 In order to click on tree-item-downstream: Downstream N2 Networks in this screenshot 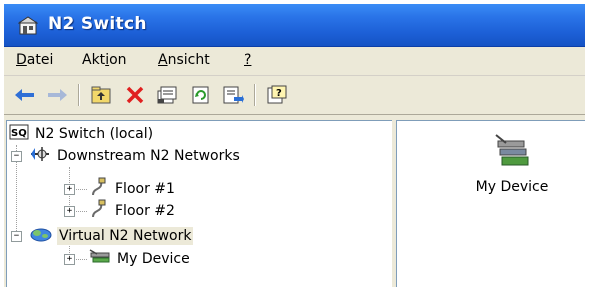, I will do `click(135, 156)`.